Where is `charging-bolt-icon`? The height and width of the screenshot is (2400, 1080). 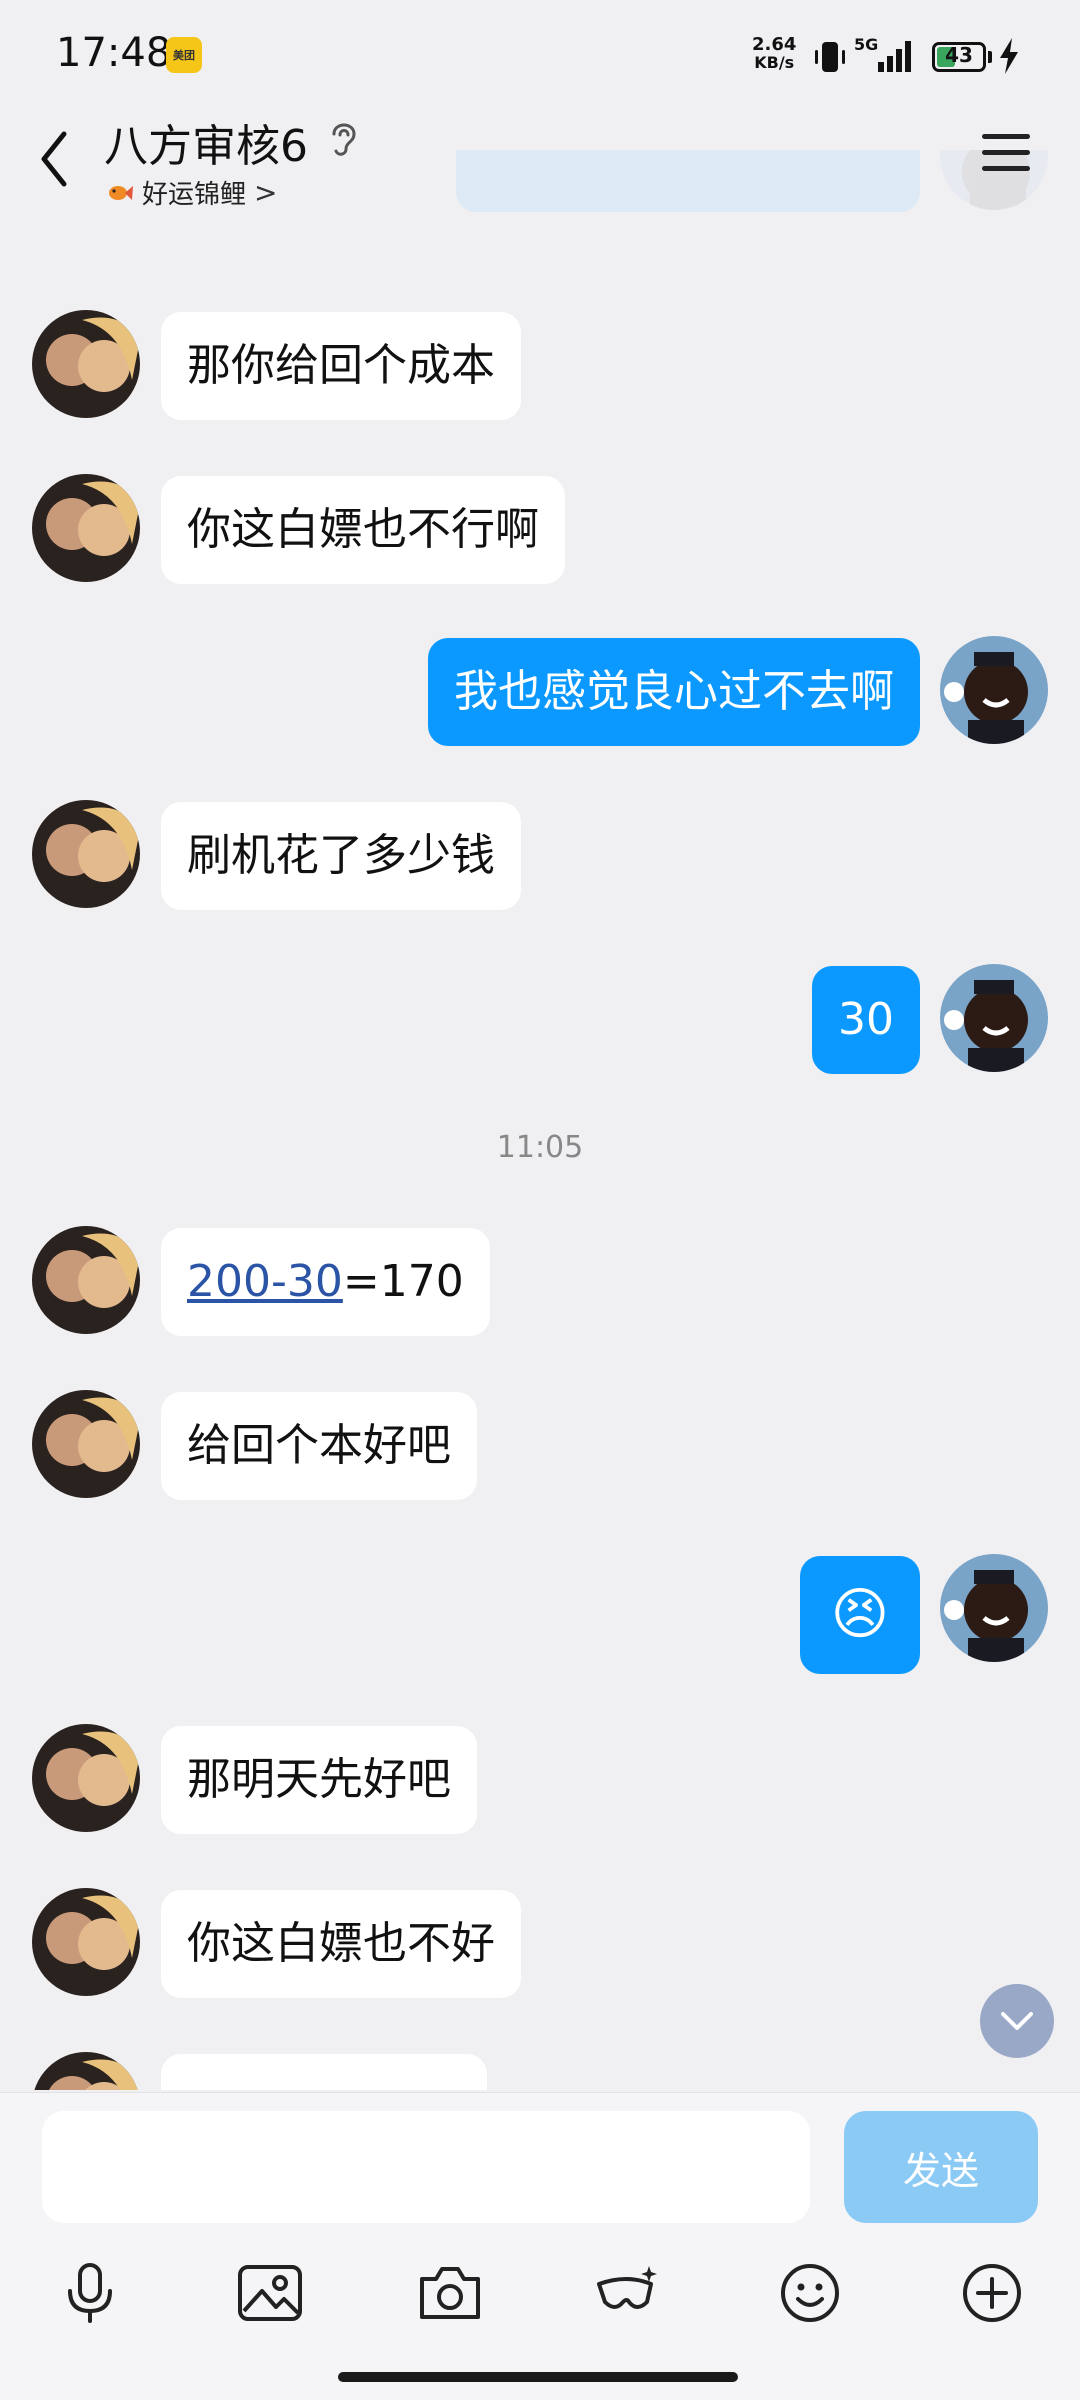 charging-bolt-icon is located at coordinates (1009, 56).